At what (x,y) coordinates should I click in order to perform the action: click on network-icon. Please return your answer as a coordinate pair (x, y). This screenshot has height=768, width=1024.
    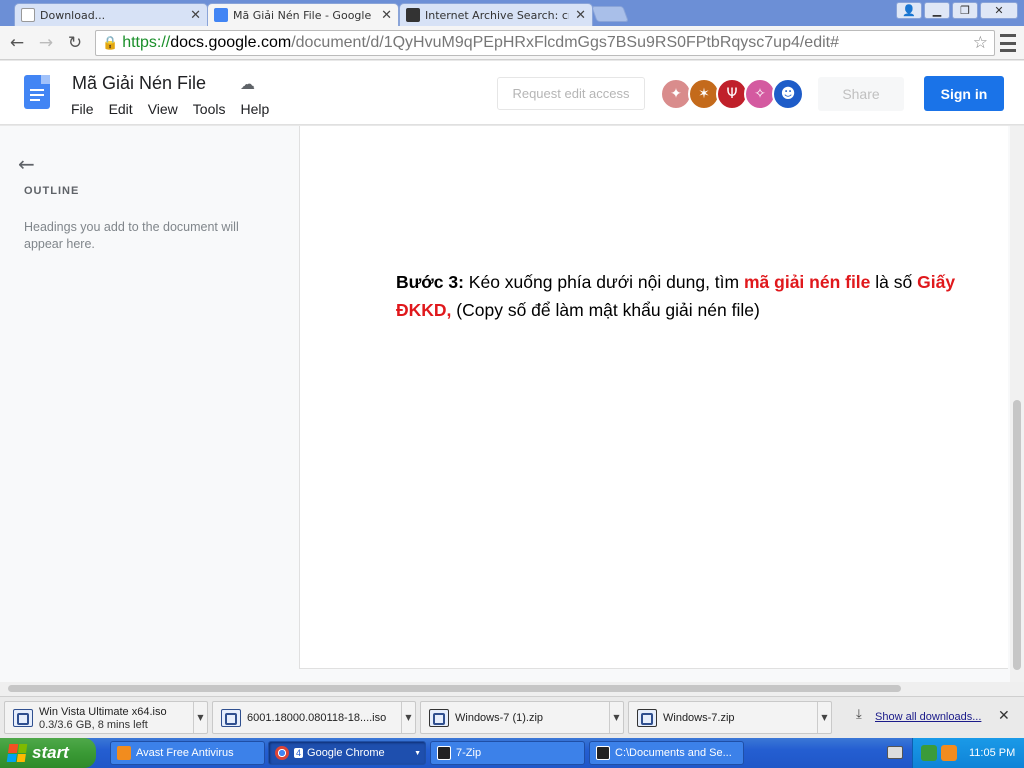
    Looking at the image, I should click on (929, 753).